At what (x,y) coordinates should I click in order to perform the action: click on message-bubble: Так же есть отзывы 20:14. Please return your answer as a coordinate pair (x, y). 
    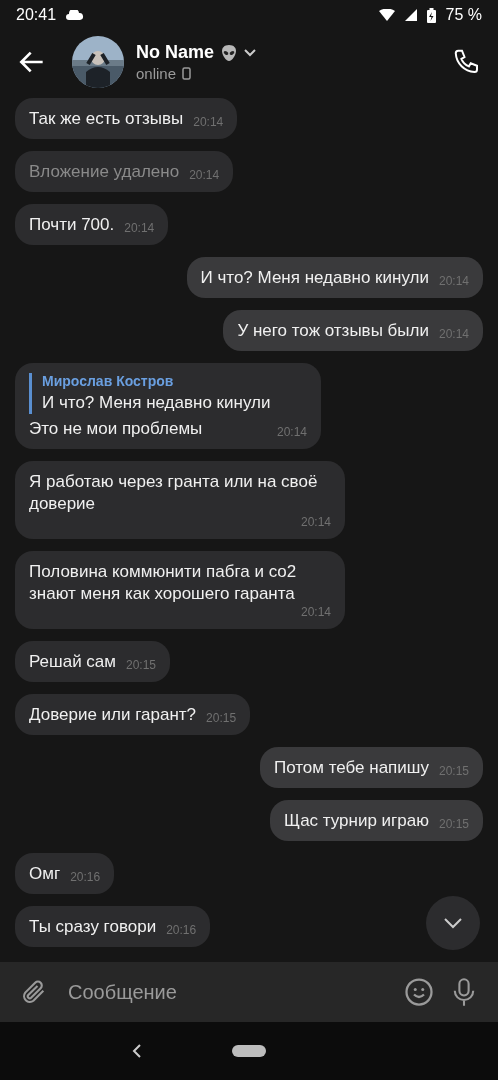
    Looking at the image, I should click on (126, 118).